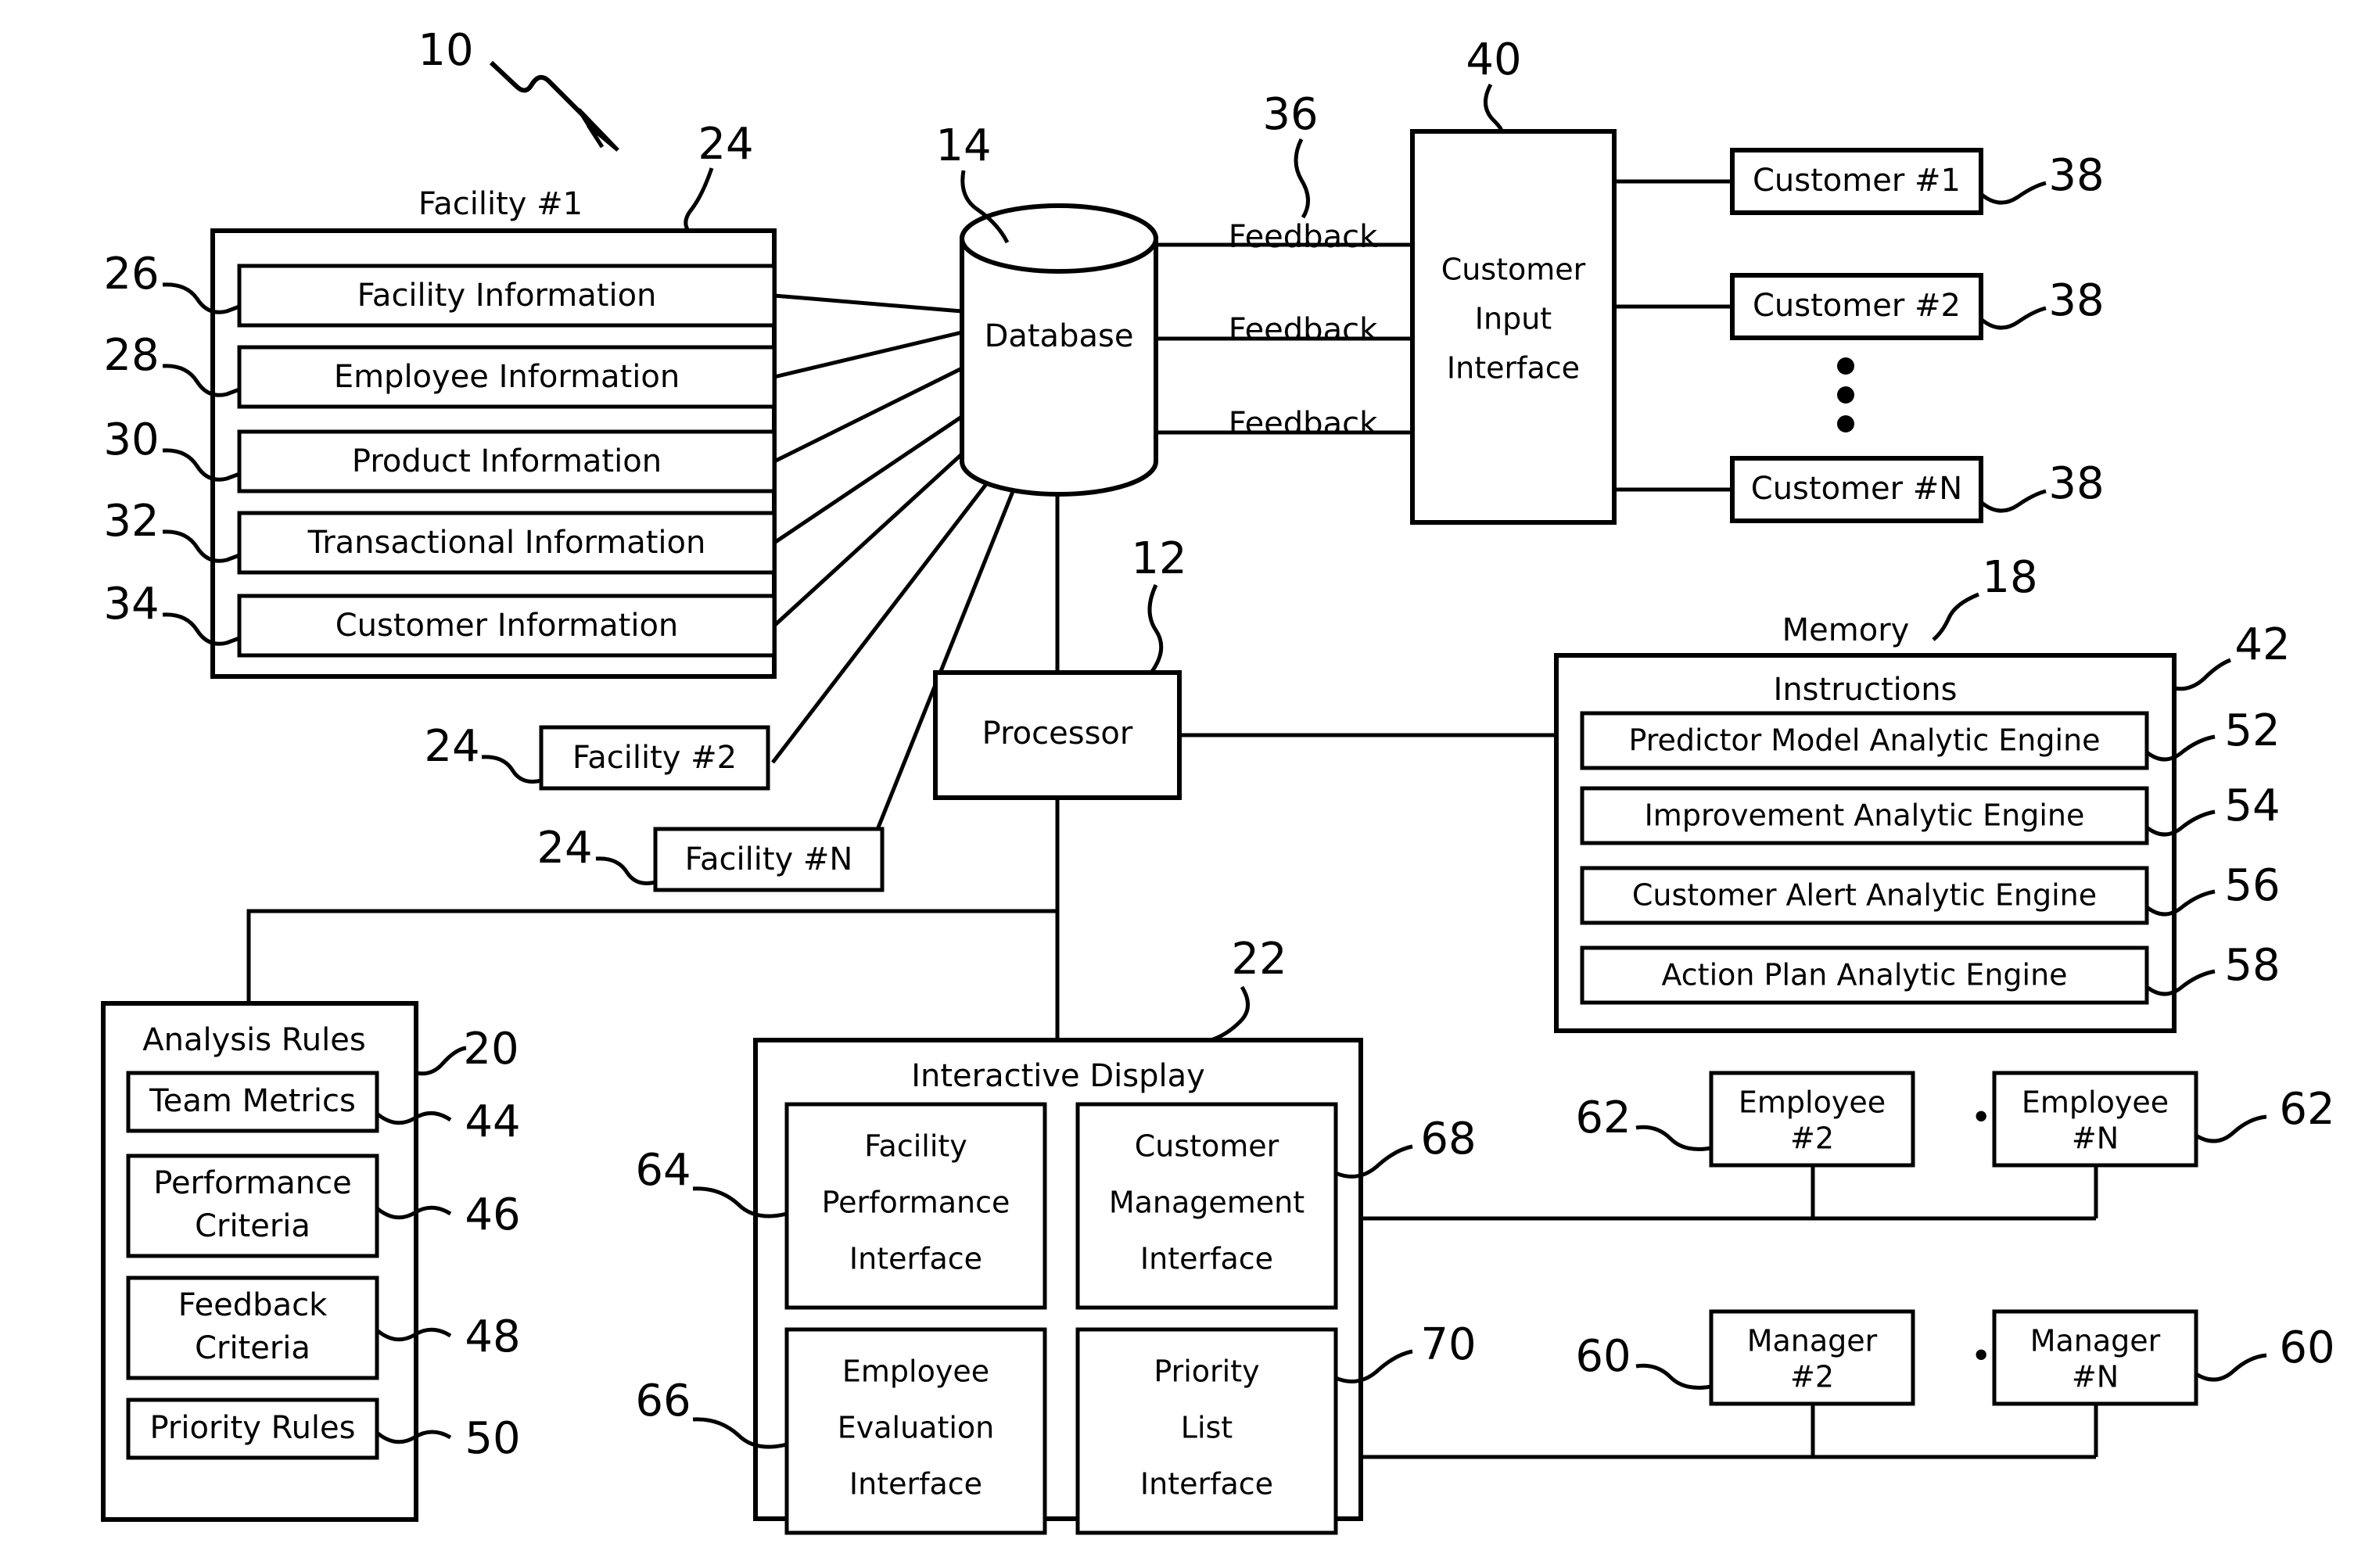  I want to click on memory-caption: Memory, so click(1846, 630).